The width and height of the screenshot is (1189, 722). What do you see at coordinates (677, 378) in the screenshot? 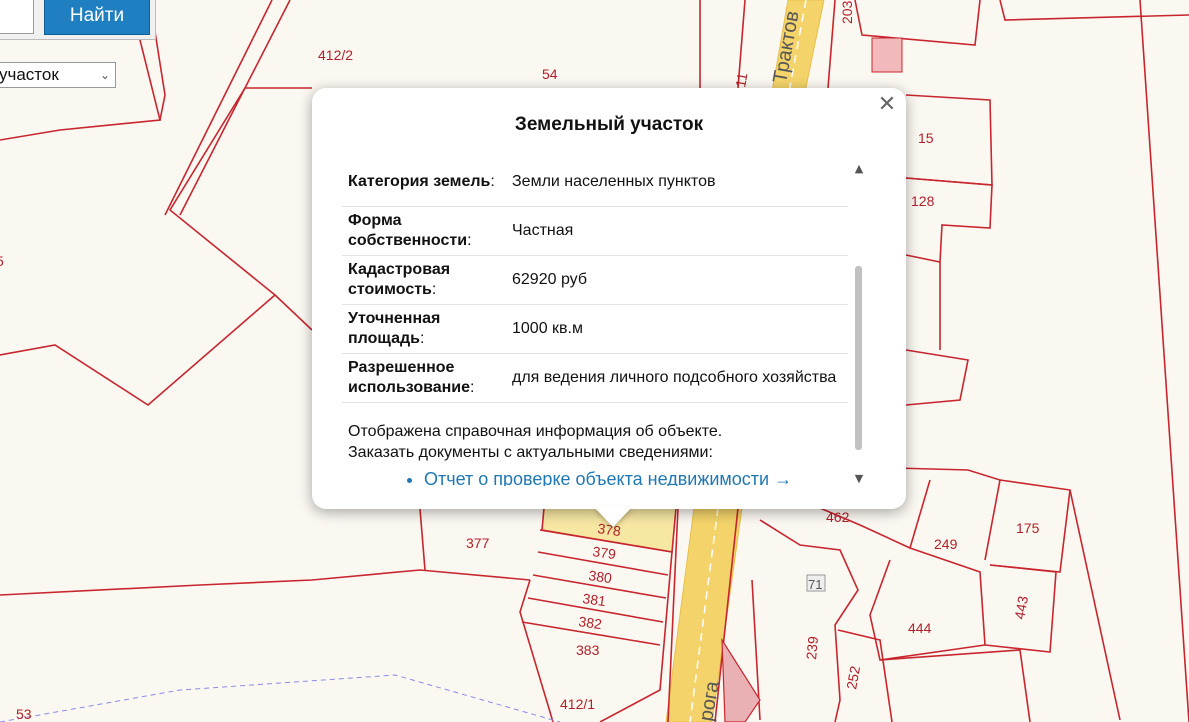
I see `property-value: для ведения личного подсобного хозяйства` at bounding box center [677, 378].